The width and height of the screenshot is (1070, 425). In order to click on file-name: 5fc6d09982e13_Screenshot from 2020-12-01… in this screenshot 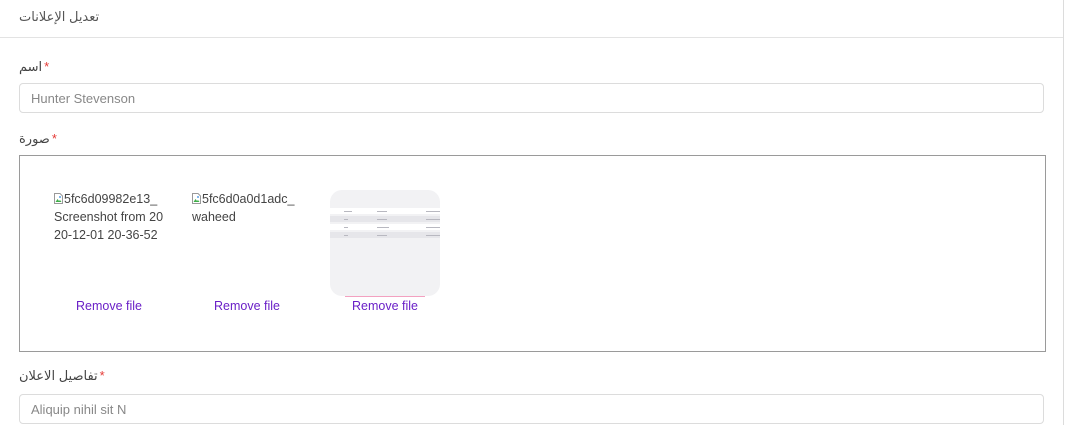, I will do `click(109, 216)`.